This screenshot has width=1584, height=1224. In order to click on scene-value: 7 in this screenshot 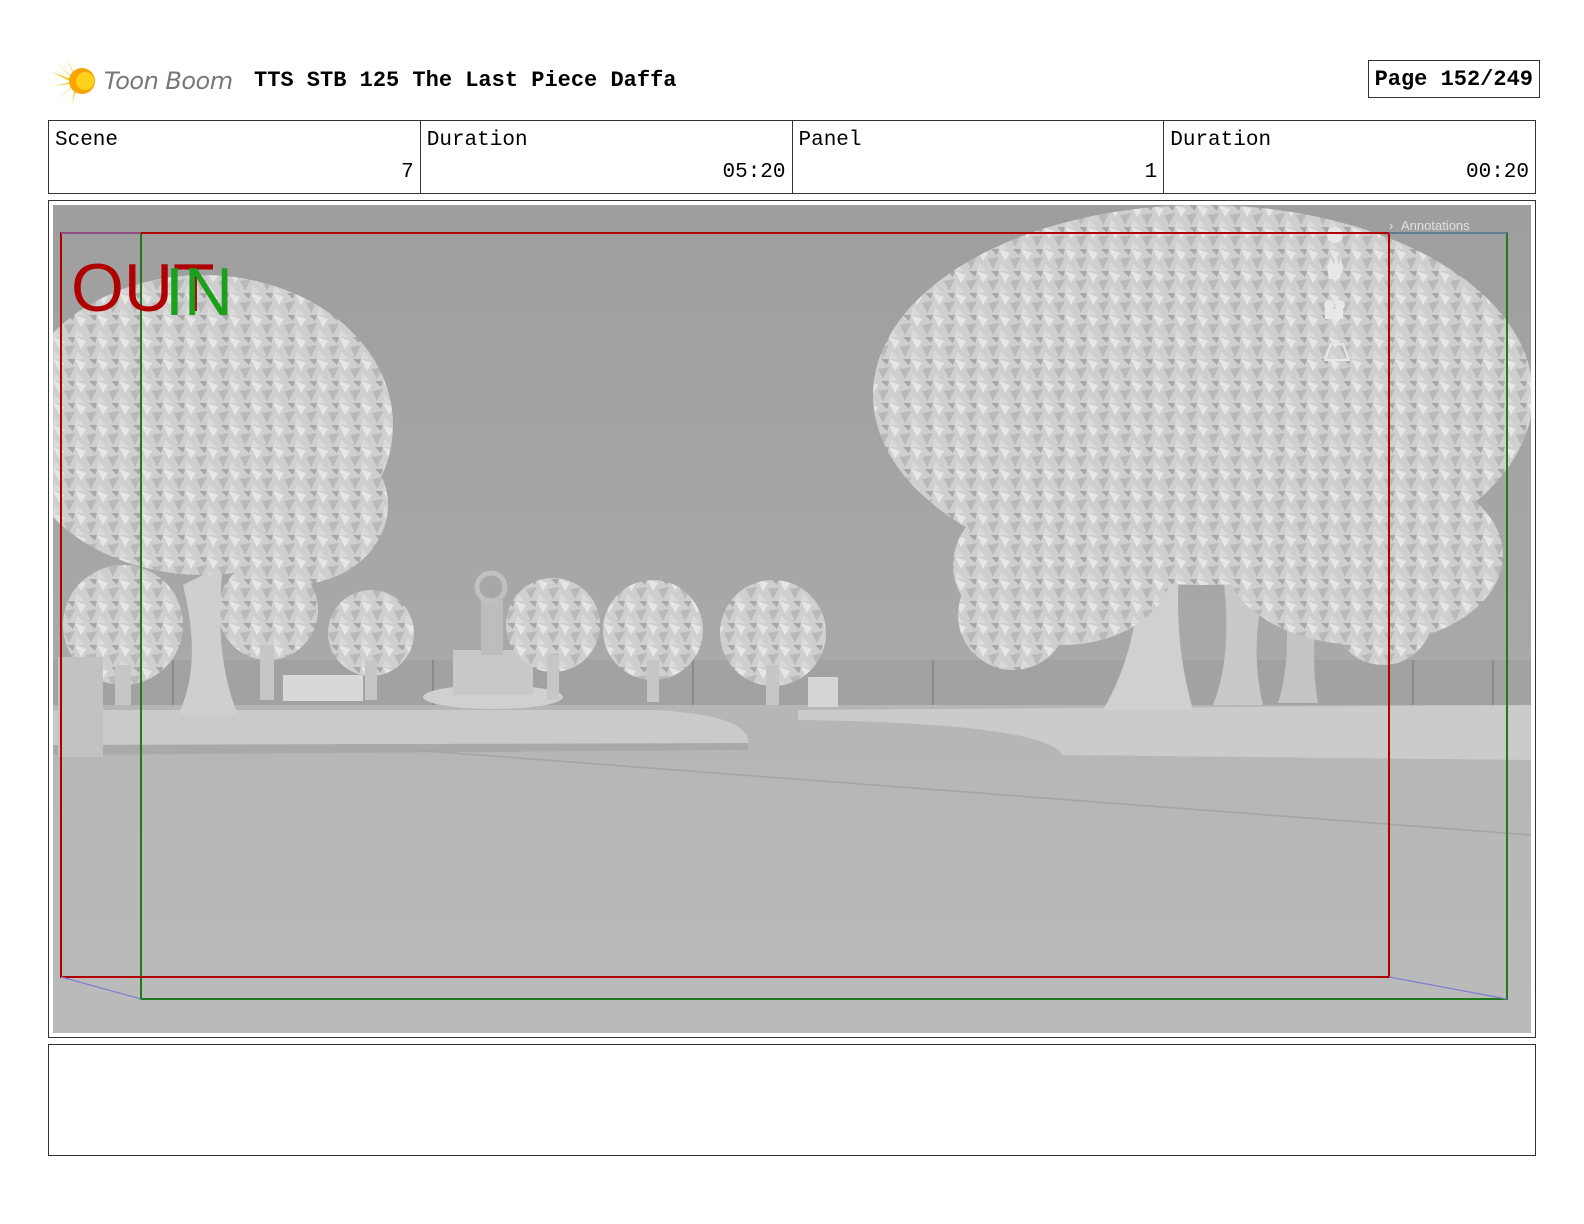, I will do `click(407, 172)`.